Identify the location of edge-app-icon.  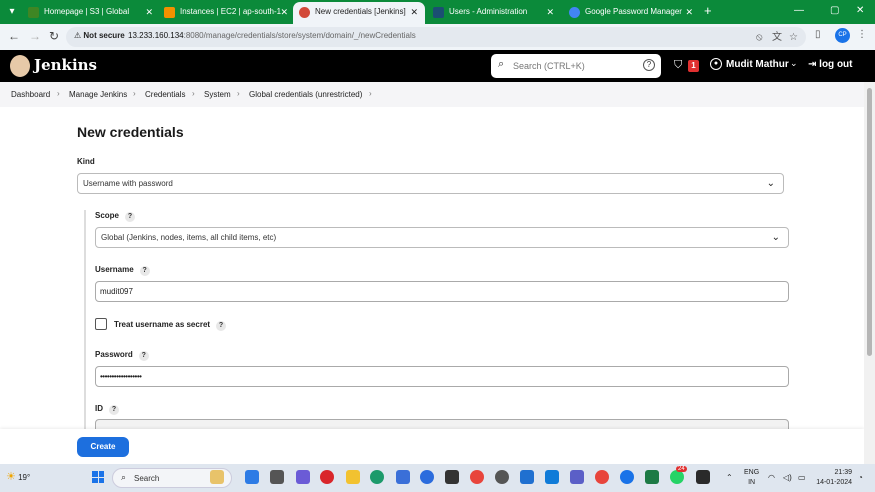
(377, 477).